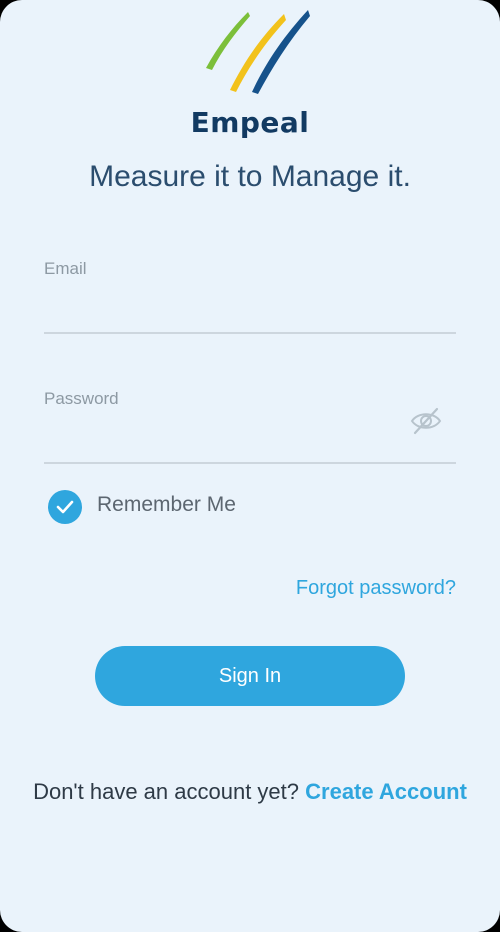 The height and width of the screenshot is (932, 500). I want to click on email-underline, so click(250, 333).